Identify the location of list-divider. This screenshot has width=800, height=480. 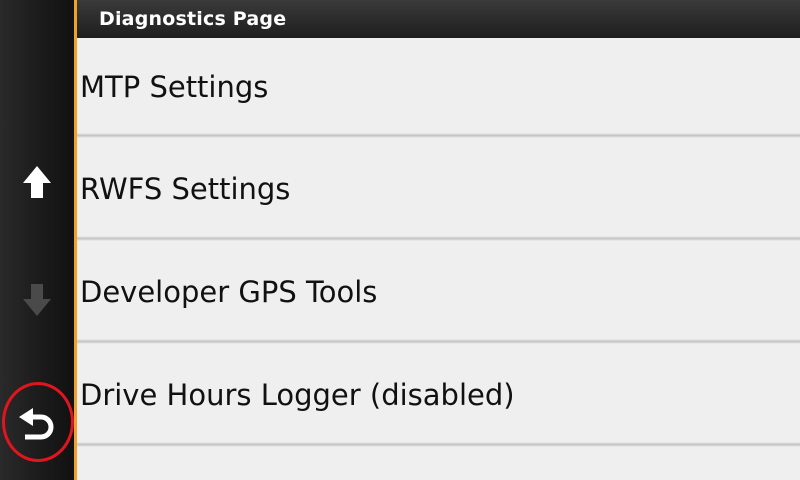
(438, 444).